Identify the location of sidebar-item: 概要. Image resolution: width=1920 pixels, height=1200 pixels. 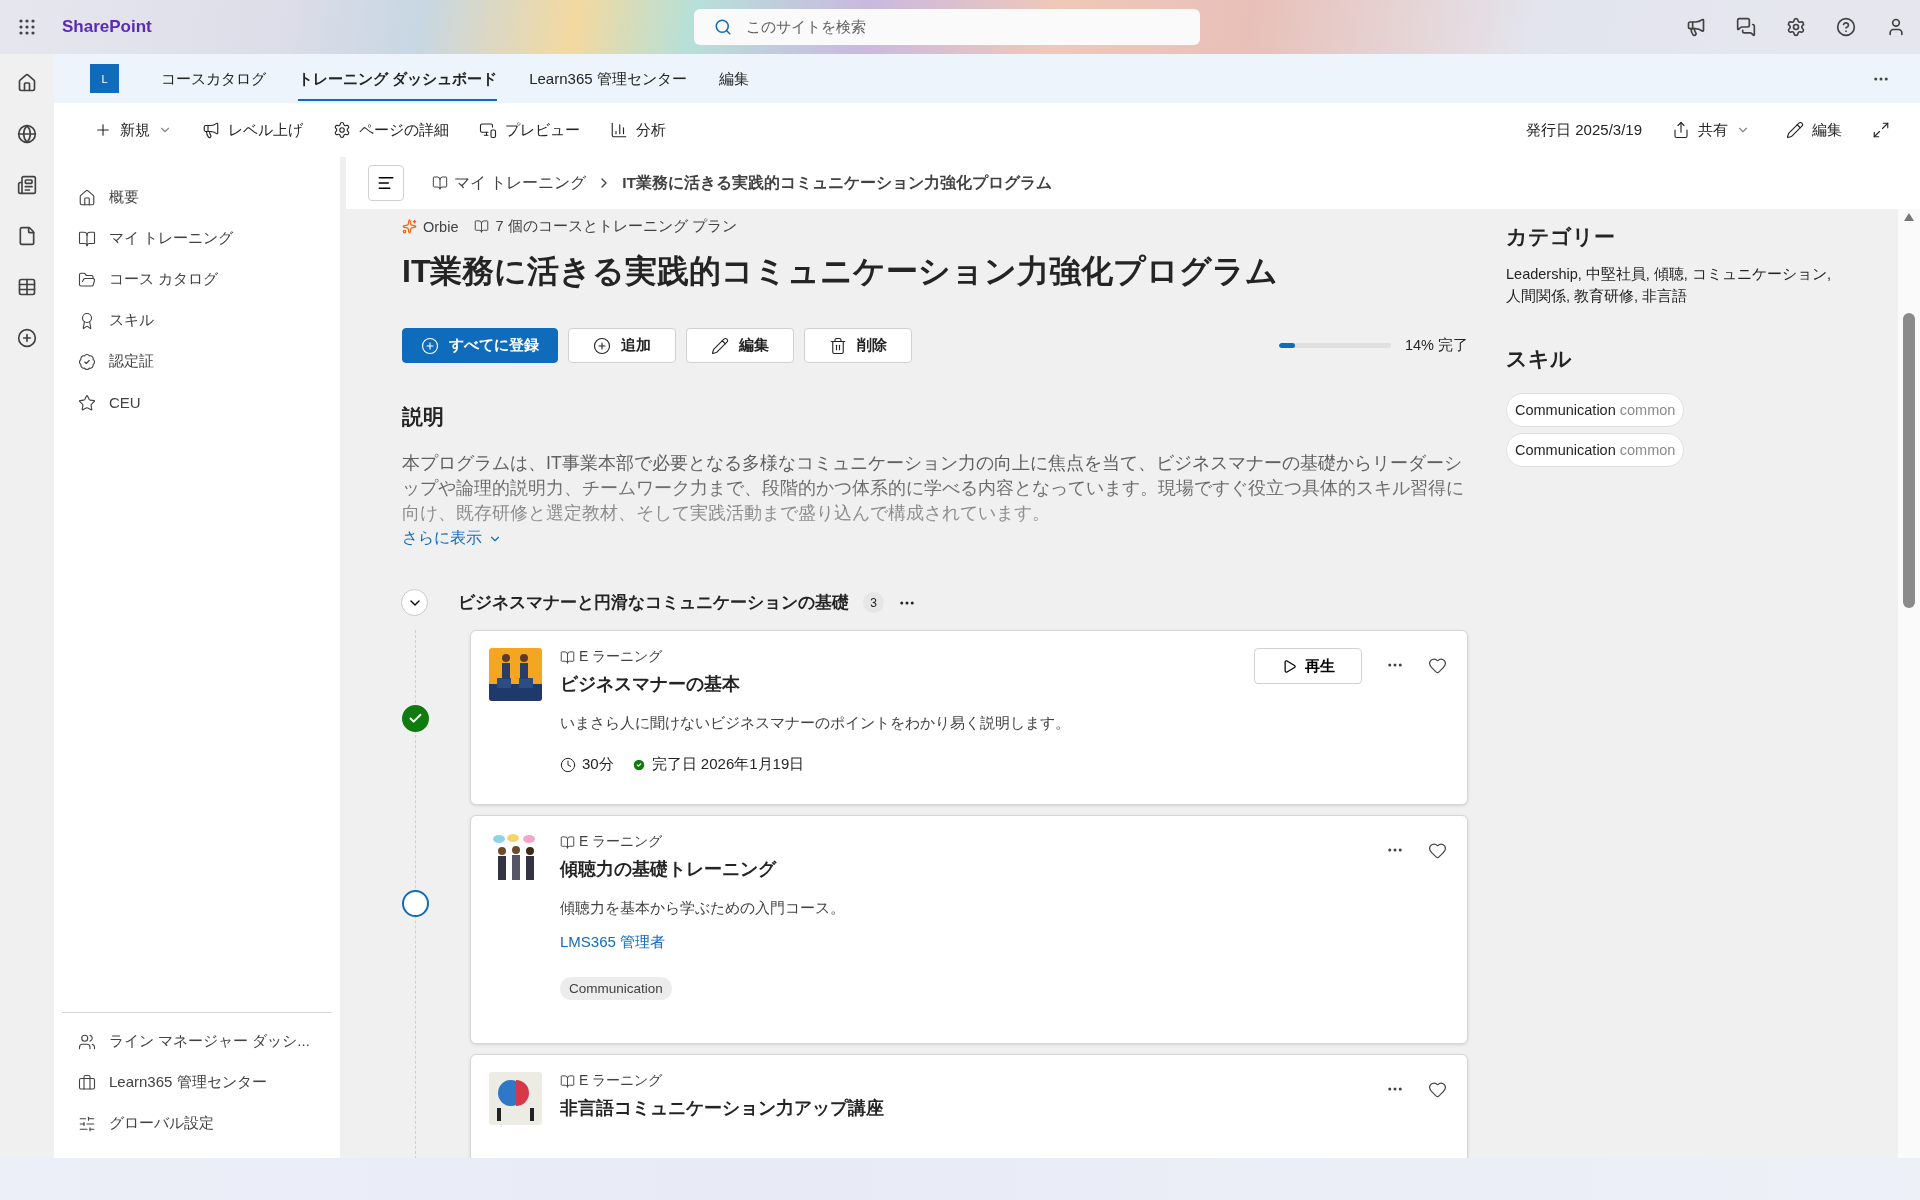
(197, 197).